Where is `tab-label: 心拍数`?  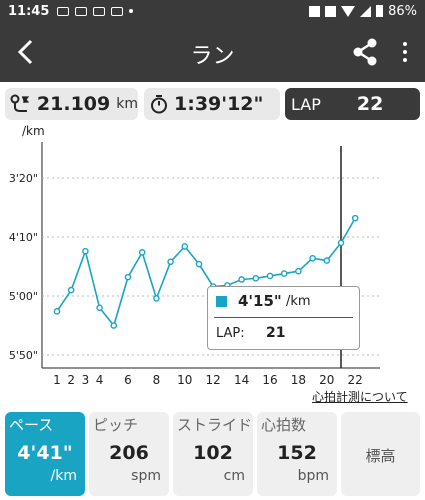
tab-label: 心拍数 is located at coordinates (284, 425).